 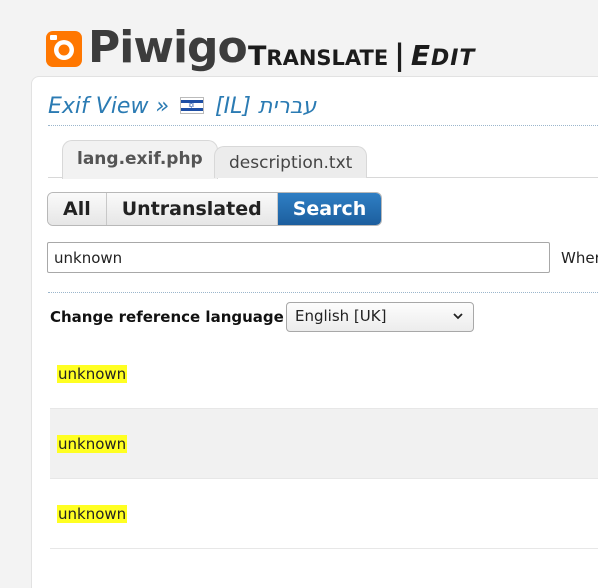 I want to click on reference-language-label: Change reference language to, so click(x=178, y=317).